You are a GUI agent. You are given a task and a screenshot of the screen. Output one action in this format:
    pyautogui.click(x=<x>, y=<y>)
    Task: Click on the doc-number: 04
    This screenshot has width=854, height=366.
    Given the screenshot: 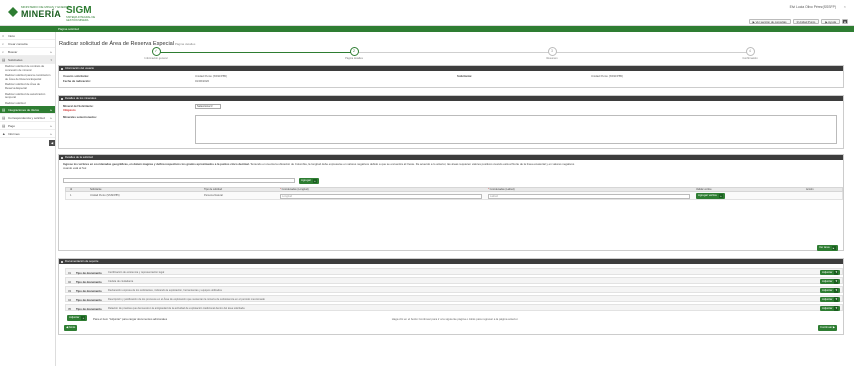 What is the action you would take?
    pyautogui.click(x=70, y=299)
    